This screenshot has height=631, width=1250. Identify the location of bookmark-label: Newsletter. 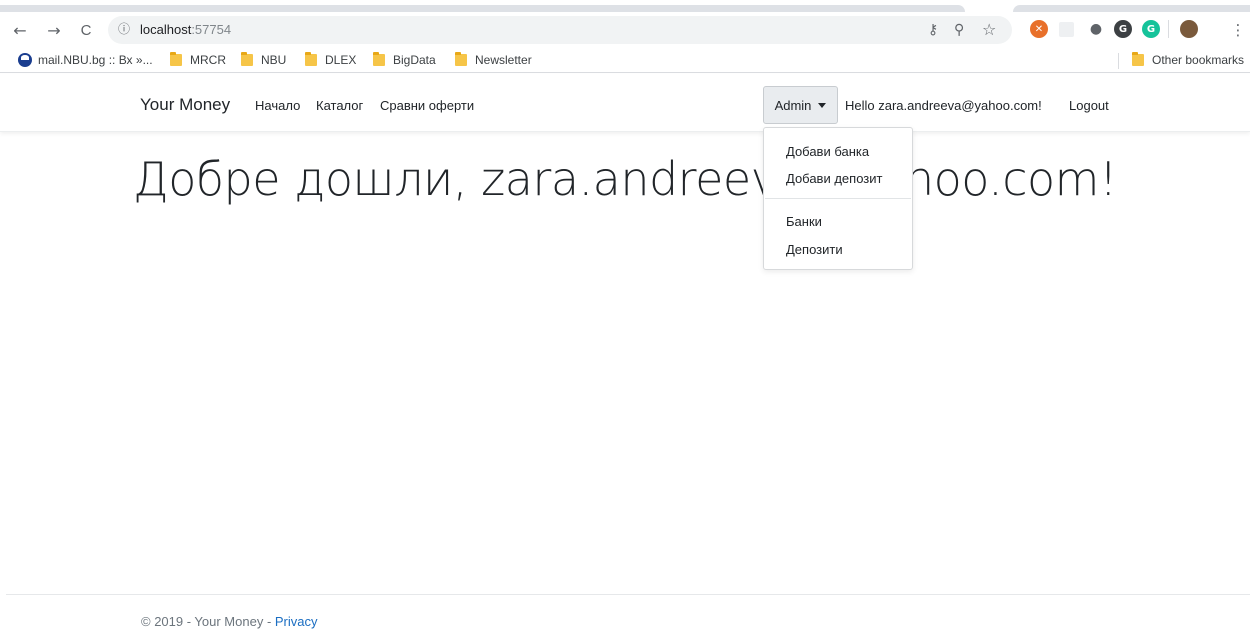
(503, 60).